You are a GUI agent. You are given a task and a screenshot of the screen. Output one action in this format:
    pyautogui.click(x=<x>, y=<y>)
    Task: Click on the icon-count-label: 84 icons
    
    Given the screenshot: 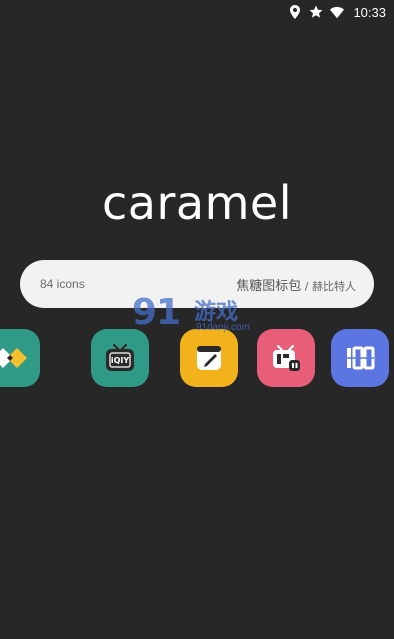 What is the action you would take?
    pyautogui.click(x=62, y=284)
    